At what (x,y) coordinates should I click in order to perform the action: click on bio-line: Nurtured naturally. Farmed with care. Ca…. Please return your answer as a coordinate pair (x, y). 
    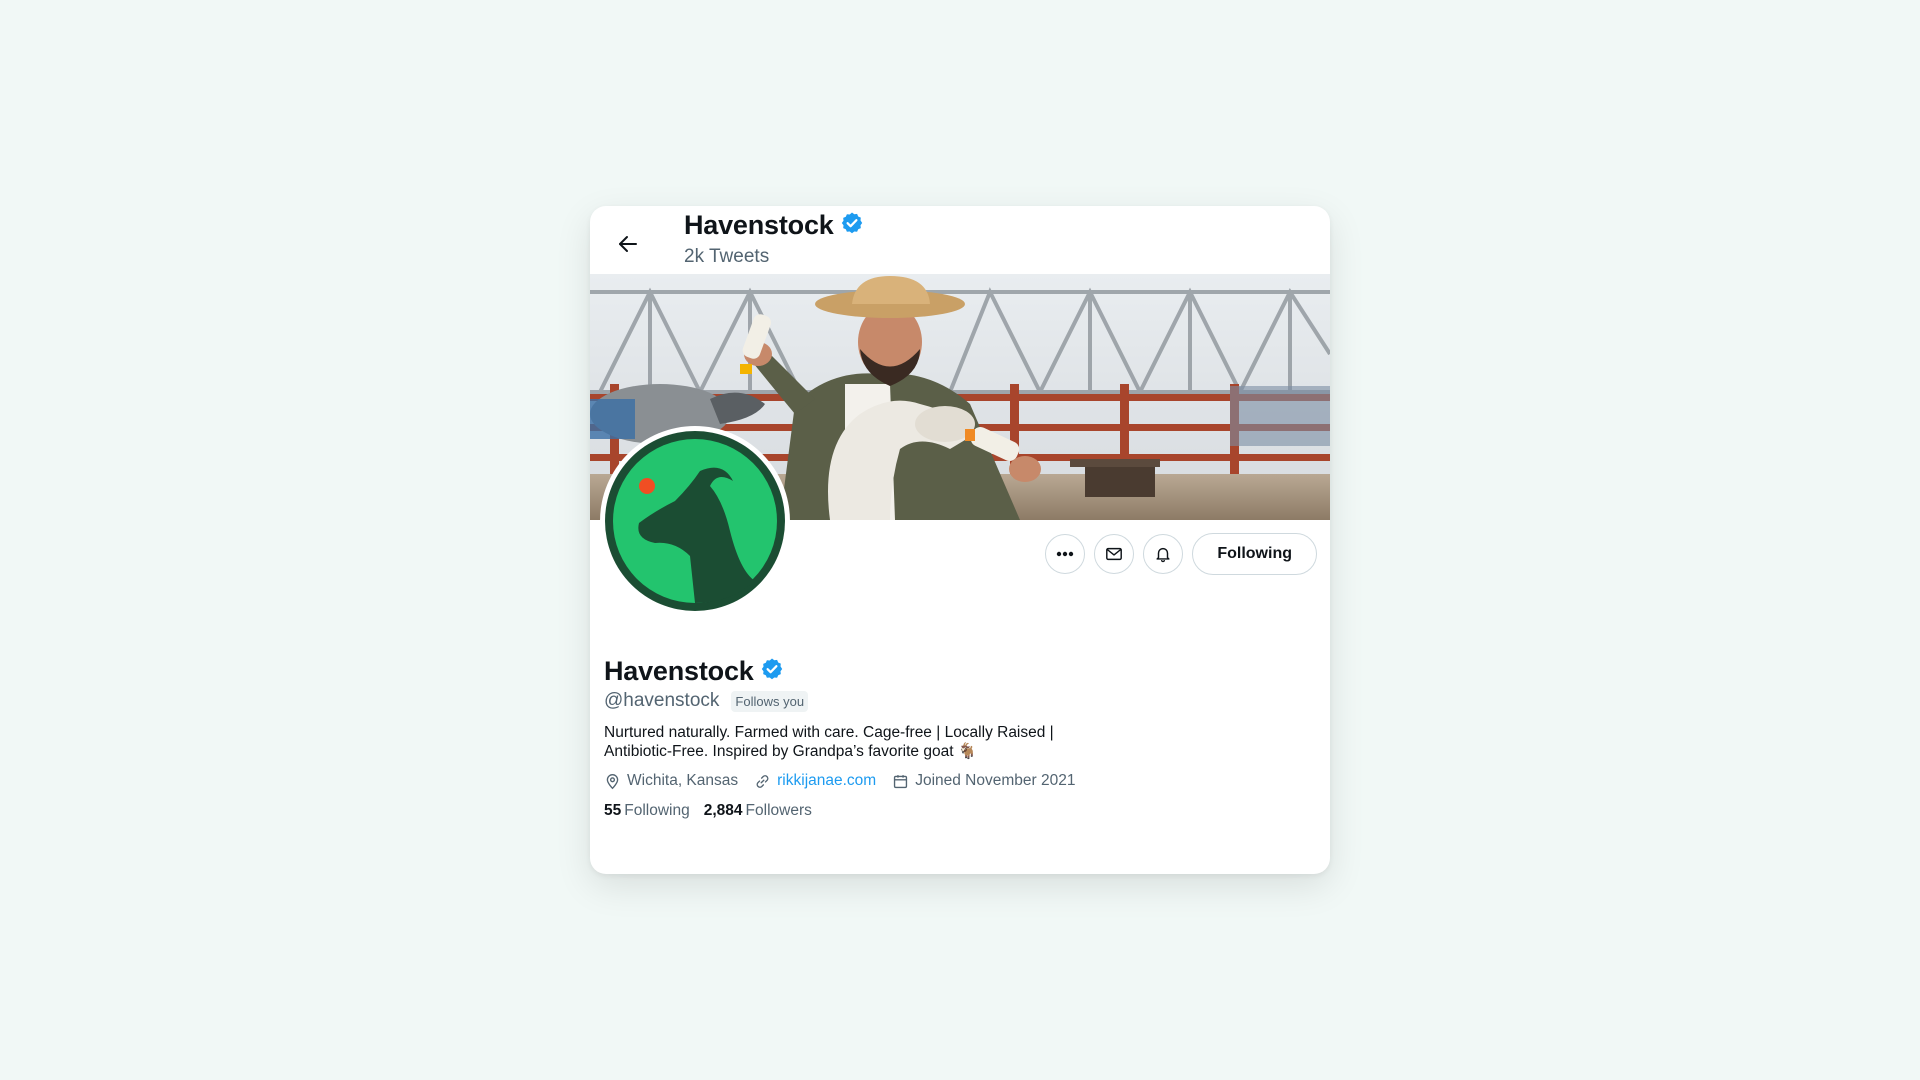
    Looking at the image, I should click on (829, 732).